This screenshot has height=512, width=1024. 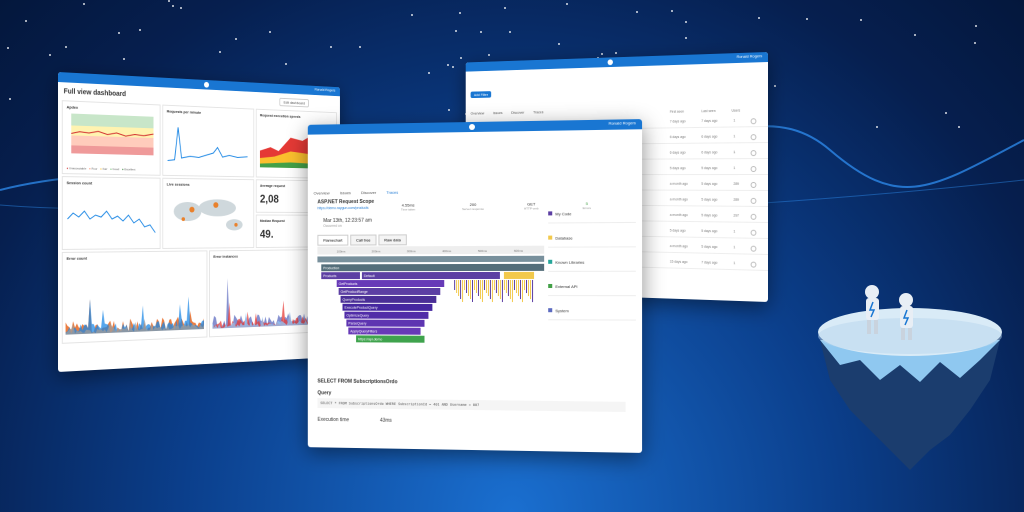 What do you see at coordinates (481, 95) in the screenshot?
I see `add-filter-button: Add Filter` at bounding box center [481, 95].